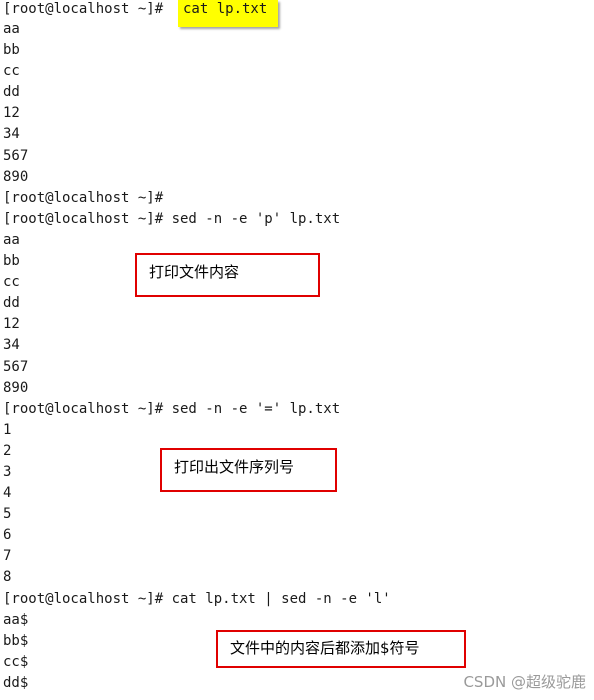 This screenshot has width=594, height=700. I want to click on terminal-line: 6, so click(7, 535).